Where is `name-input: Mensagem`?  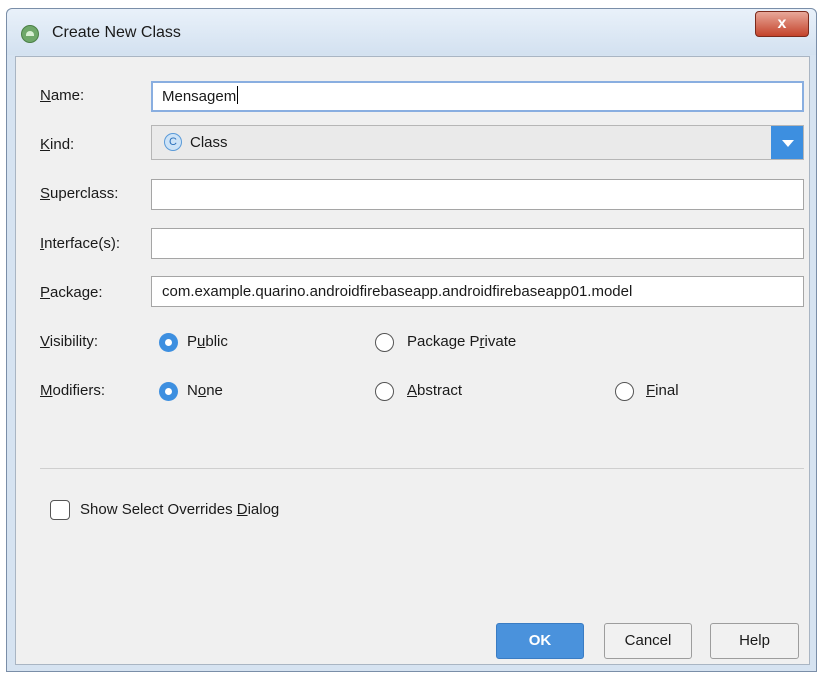 name-input: Mensagem is located at coordinates (477, 96).